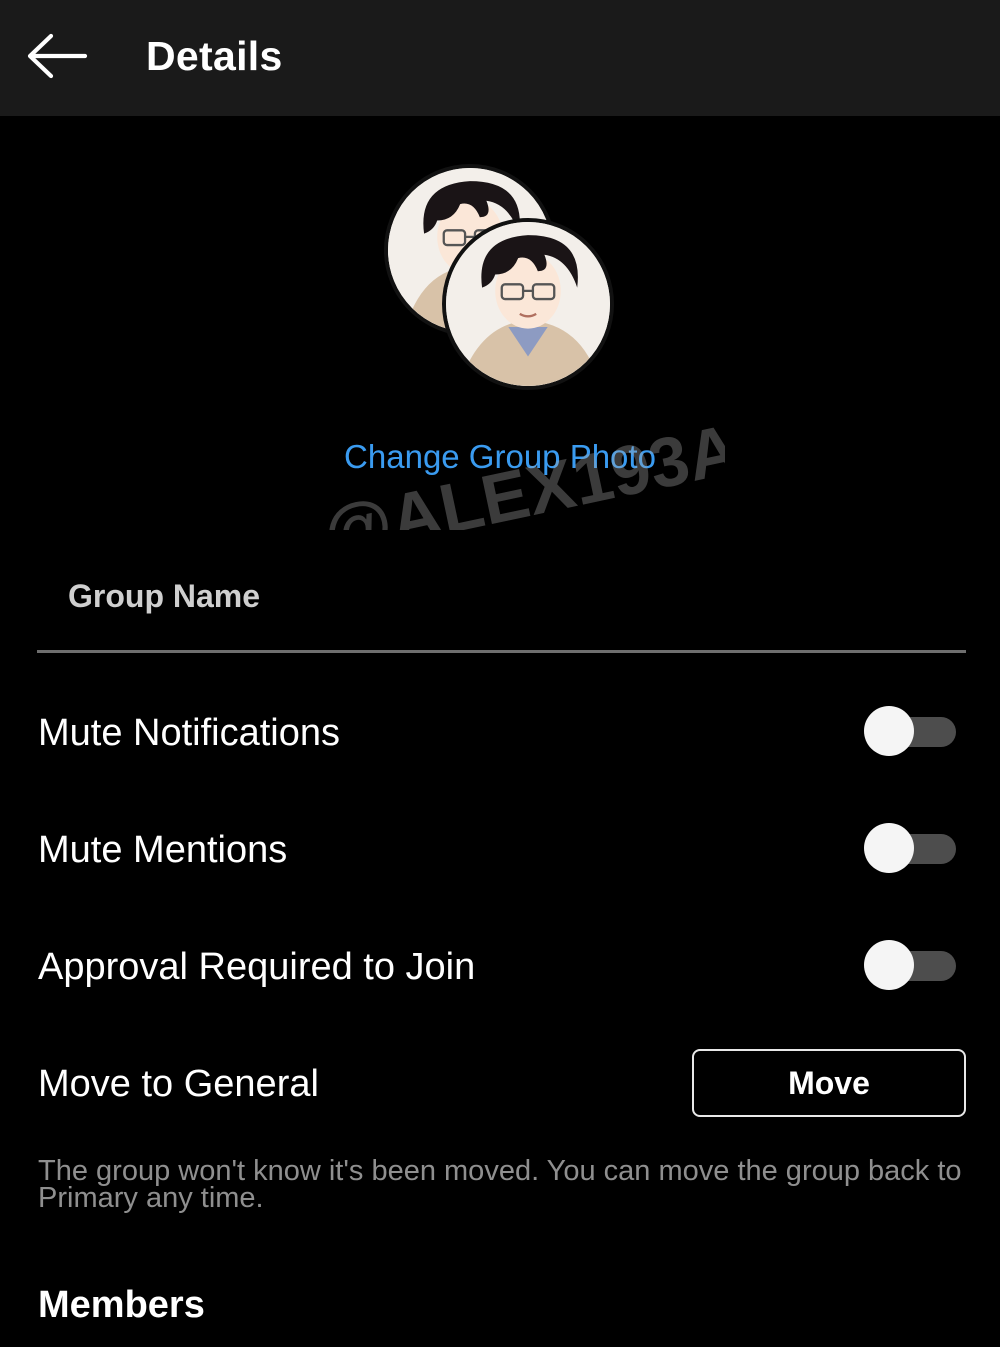 This screenshot has height=1347, width=1000. I want to click on change-group-photo-link: Change Group Photo, so click(500, 457).